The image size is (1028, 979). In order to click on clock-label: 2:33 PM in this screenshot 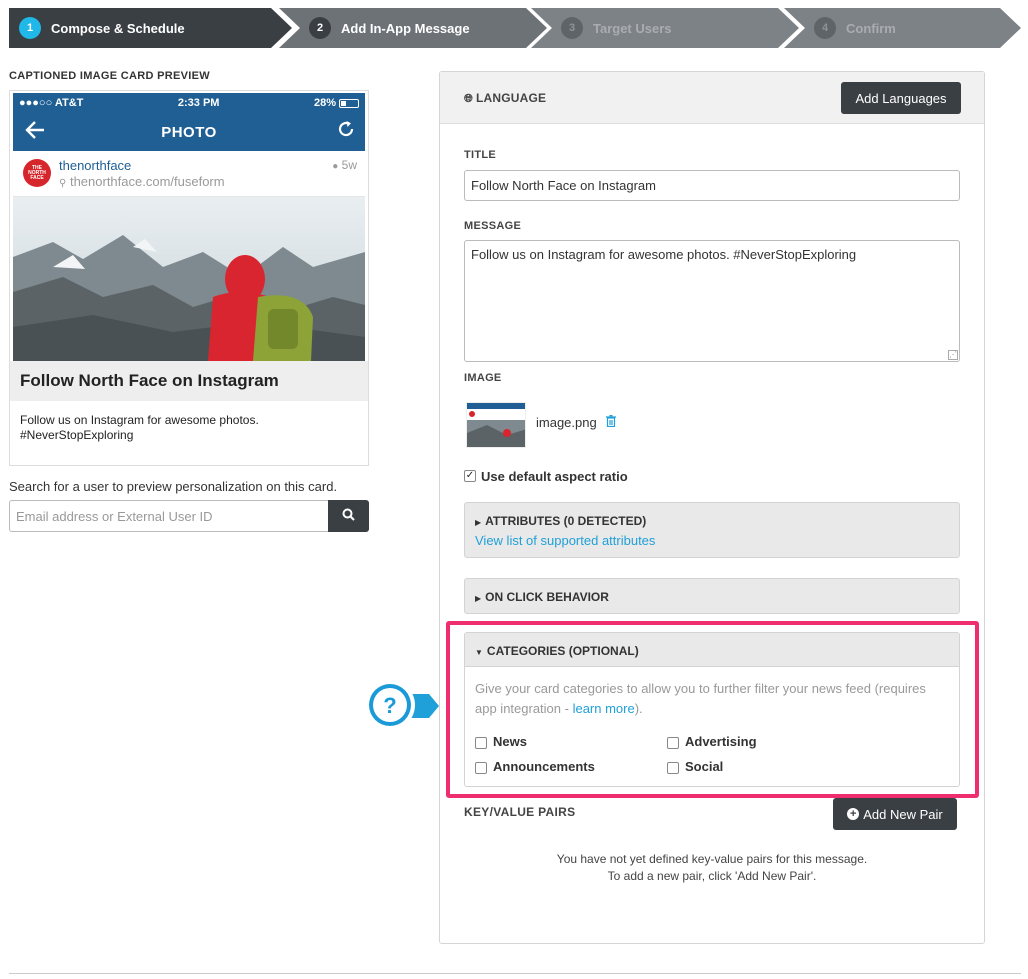, I will do `click(198, 103)`.